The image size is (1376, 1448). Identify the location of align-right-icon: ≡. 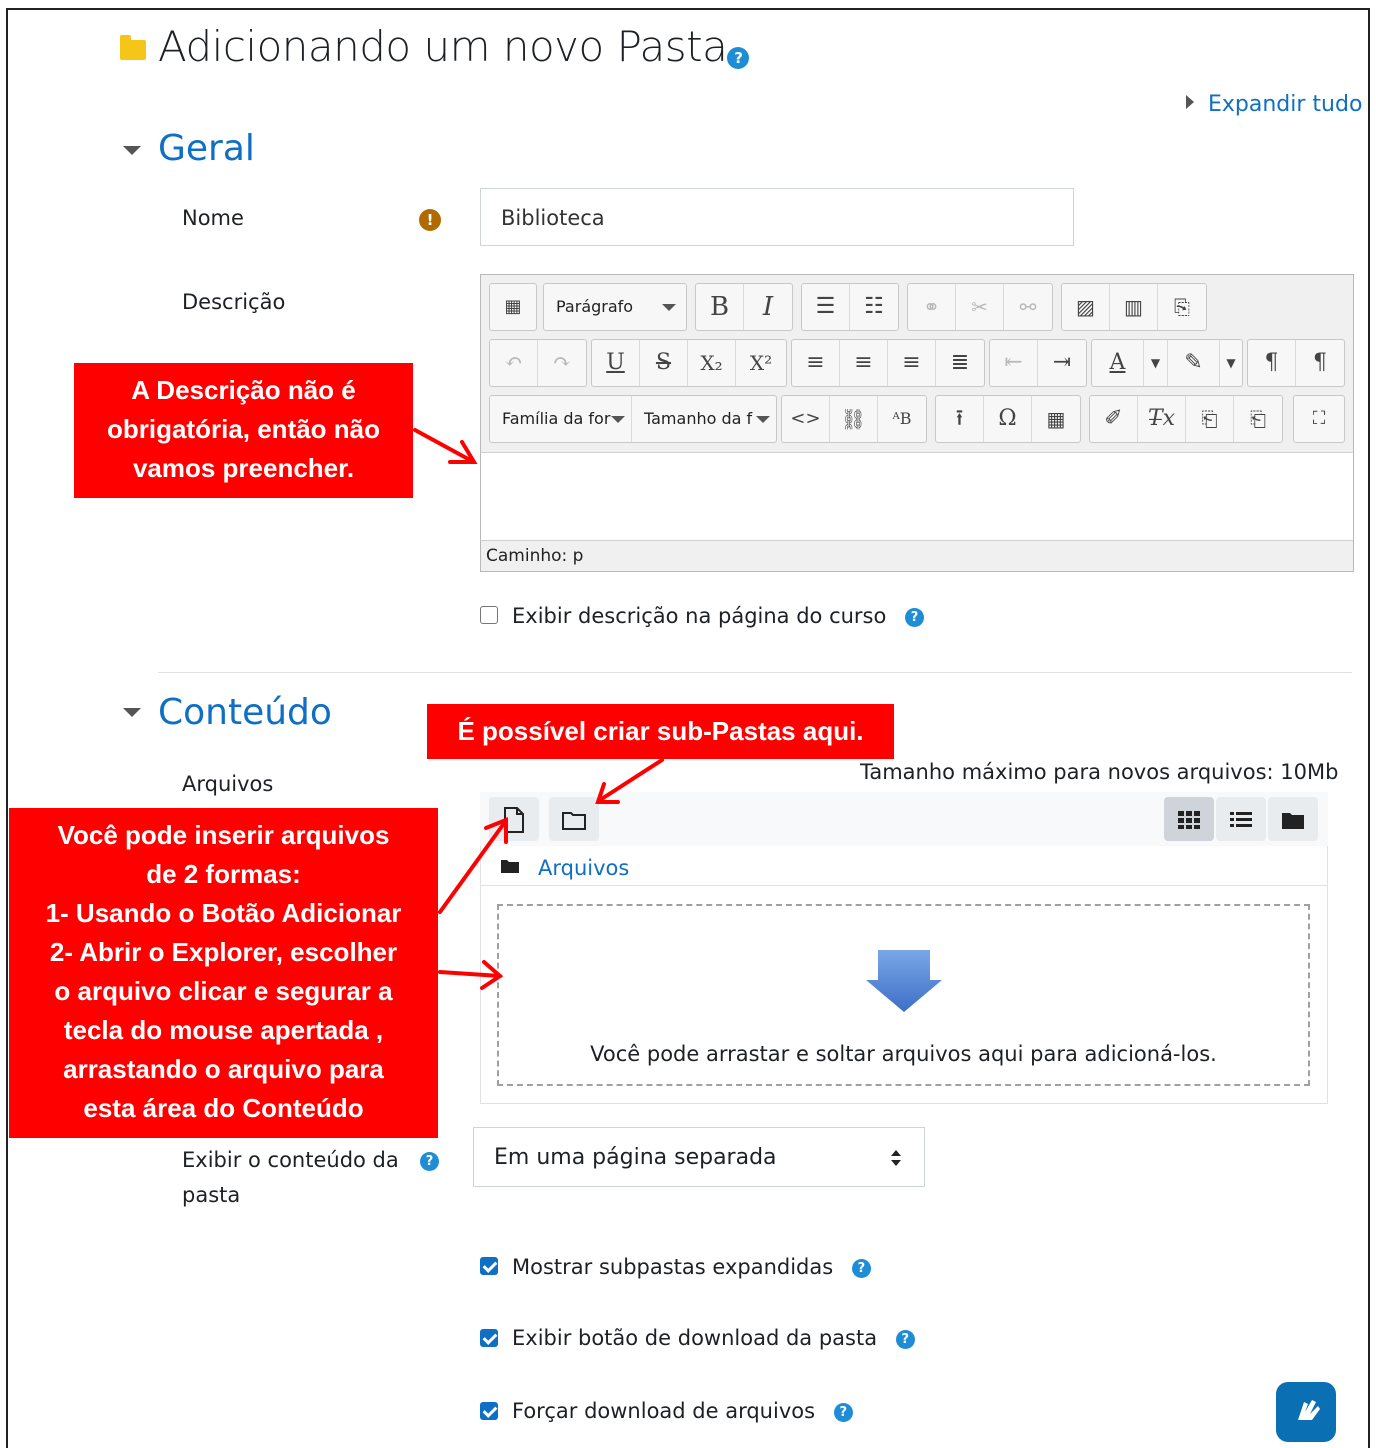
(912, 363).